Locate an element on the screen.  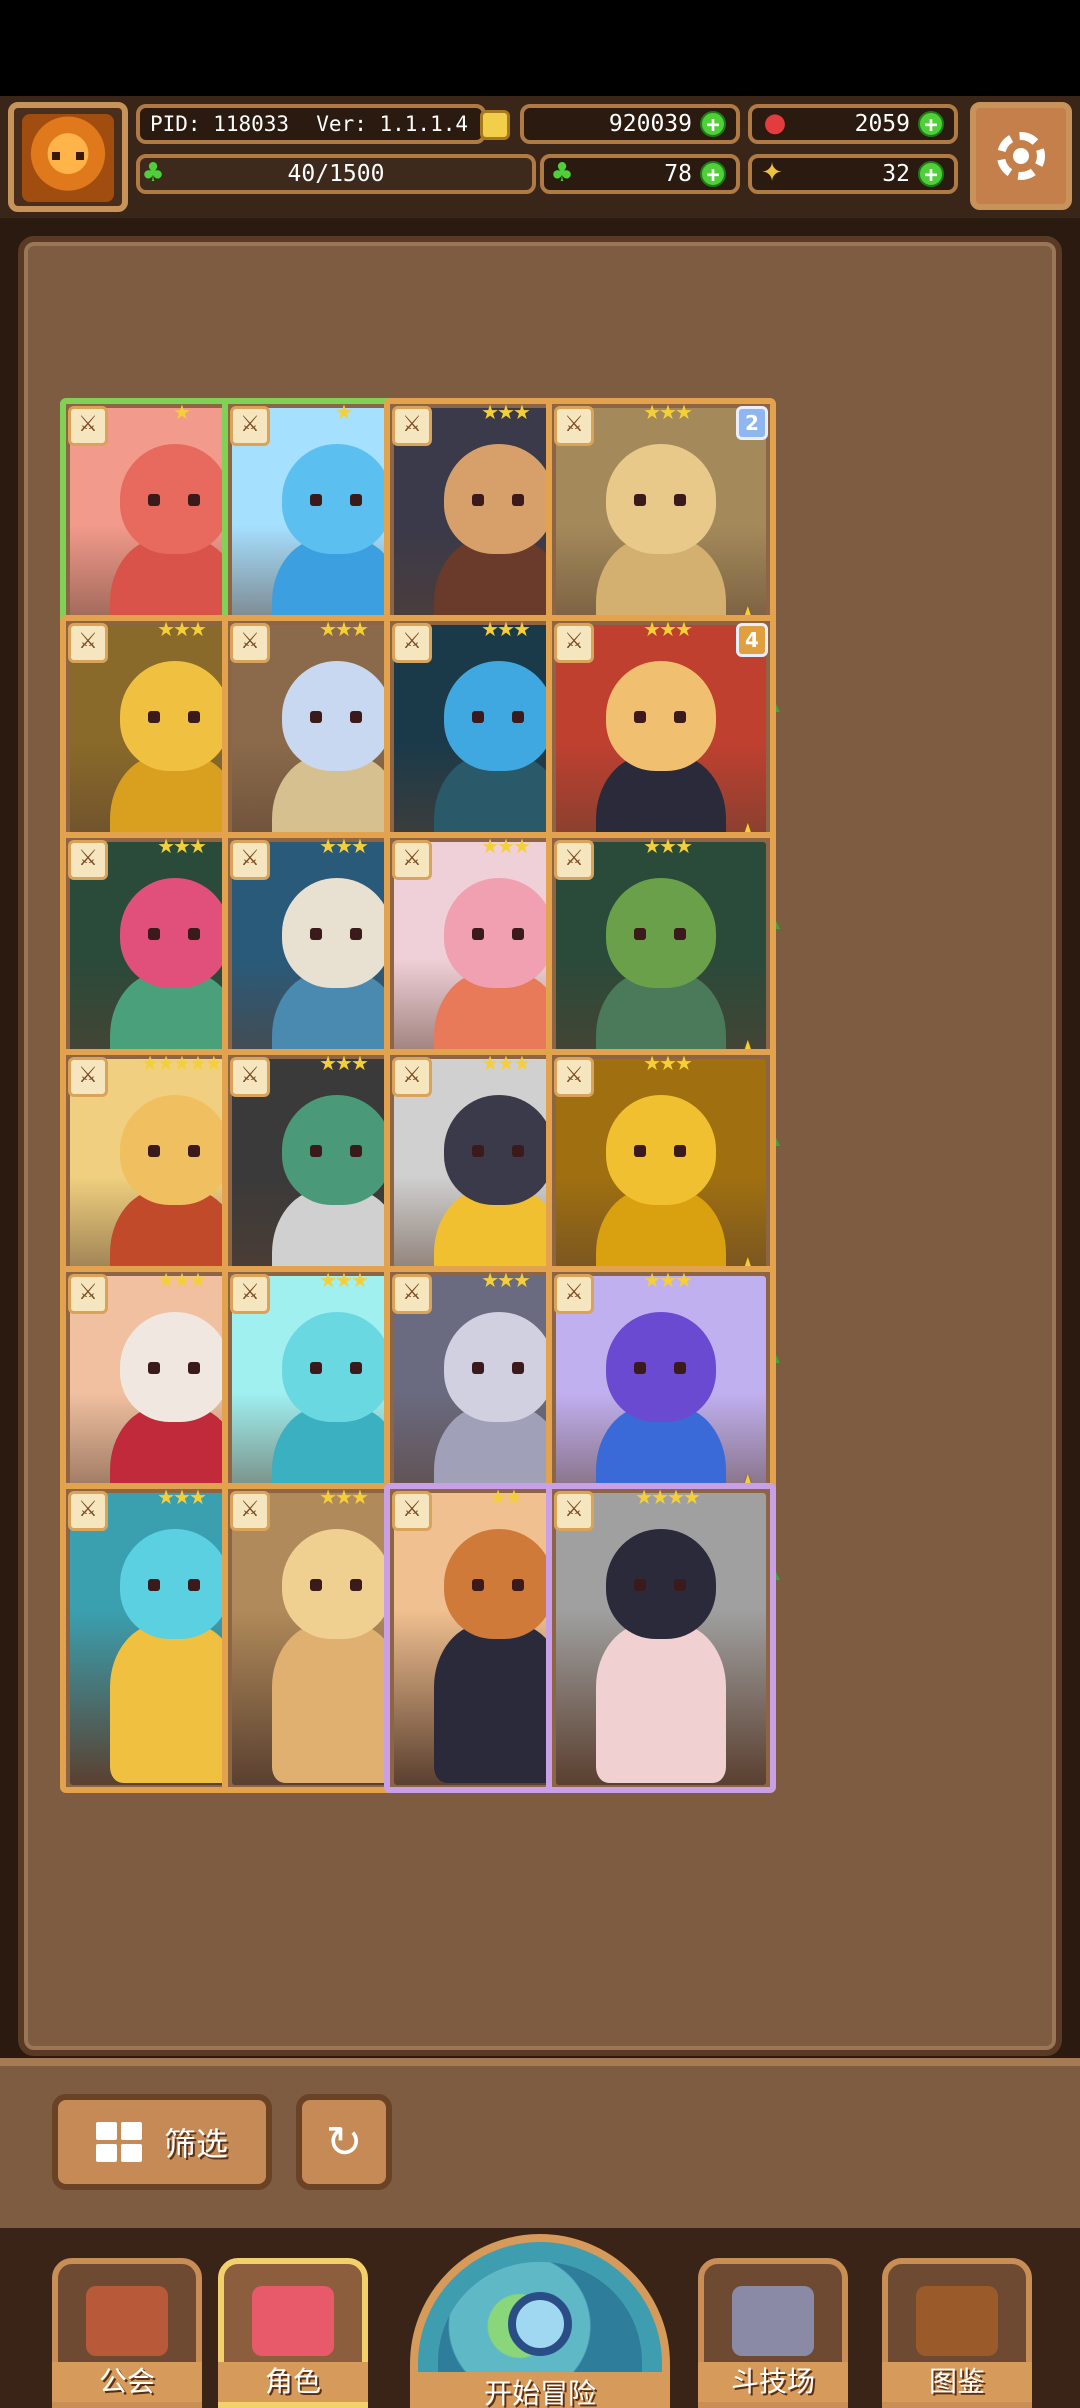
xp-value: 40/1500 is located at coordinates (336, 174).